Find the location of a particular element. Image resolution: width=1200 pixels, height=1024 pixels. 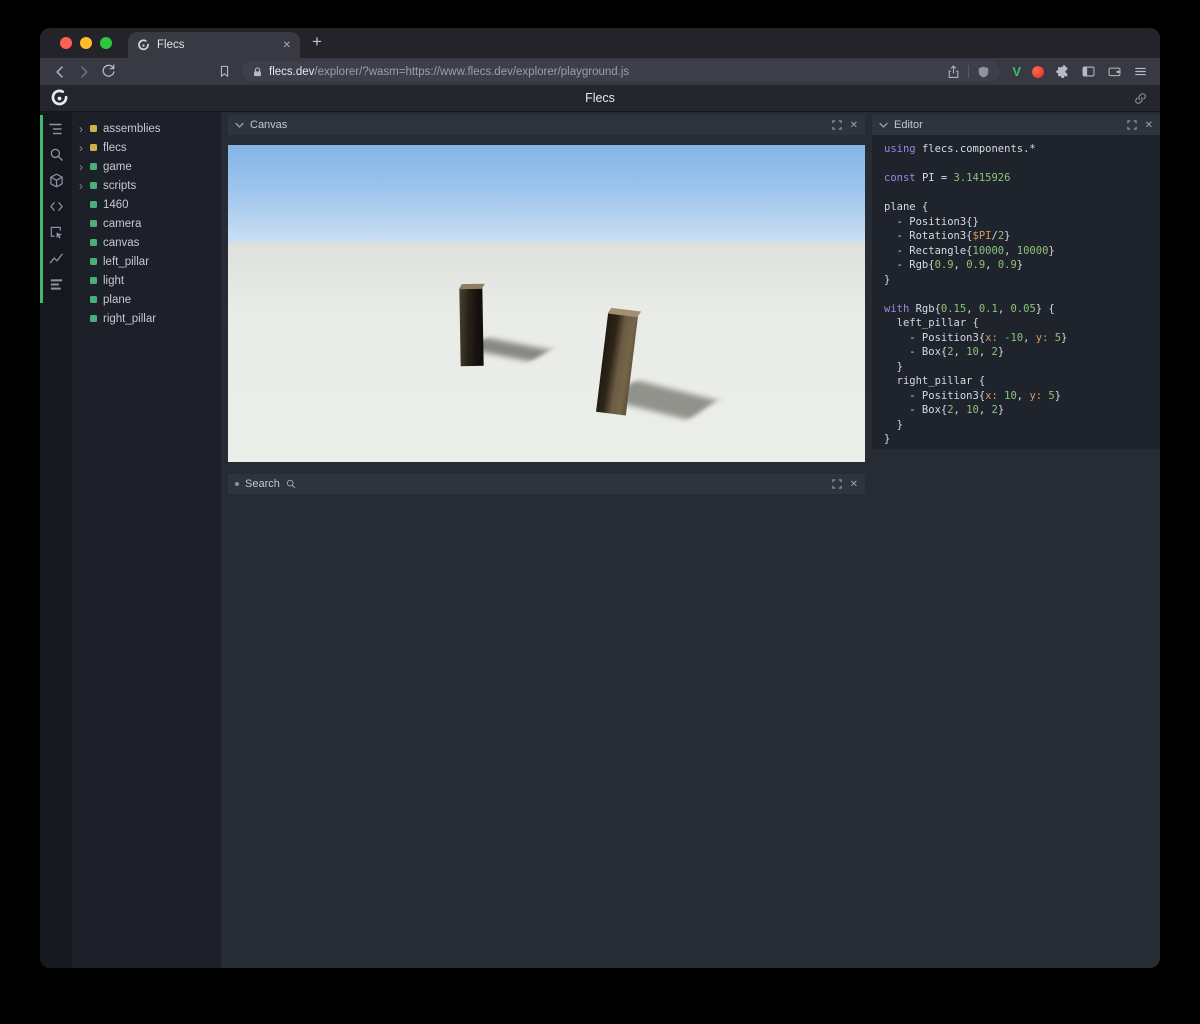

sidebar-toggle-icon is located at coordinates (1088, 71).